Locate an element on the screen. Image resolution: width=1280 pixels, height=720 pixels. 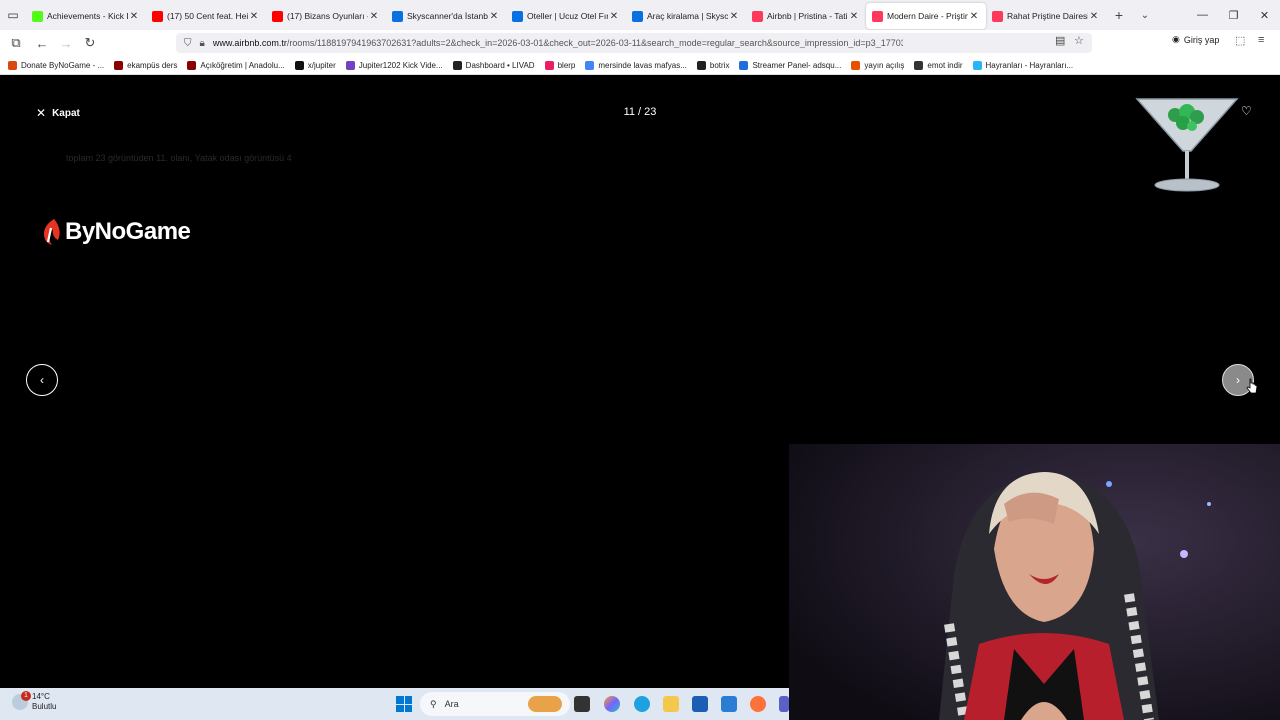
tab-overflow-chevron-icon: ⌄ is located at coordinates (1145, 15).